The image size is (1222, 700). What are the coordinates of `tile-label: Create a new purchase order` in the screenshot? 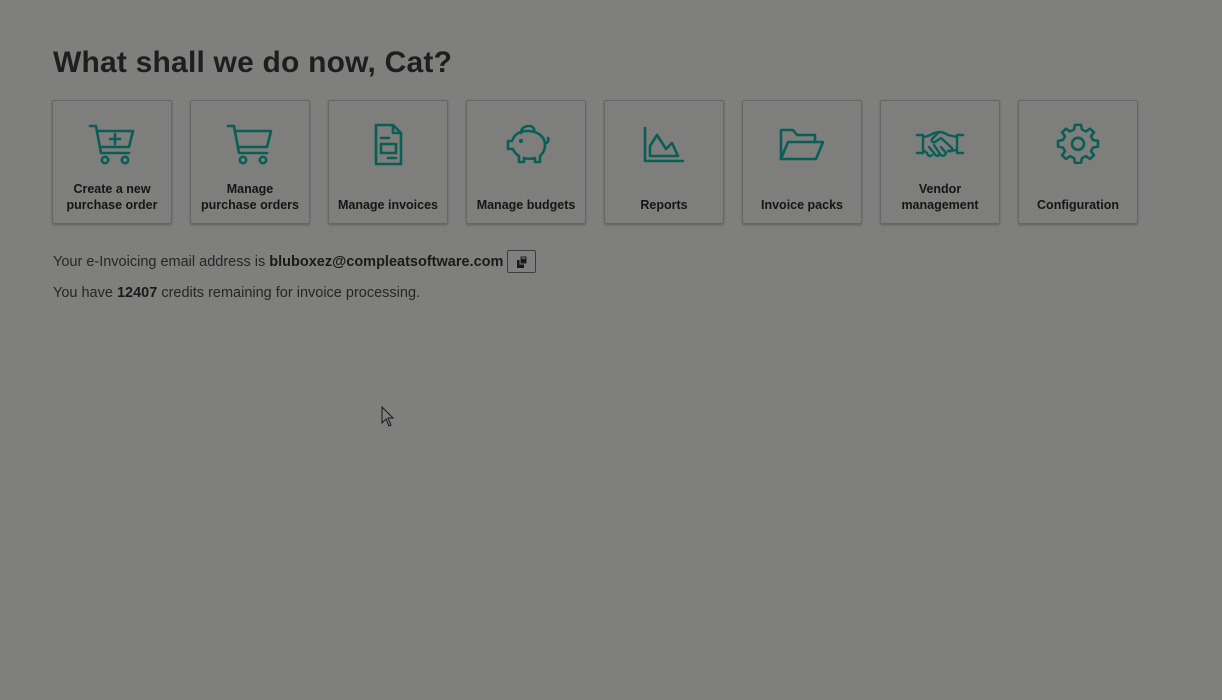 It's located at (112, 197).